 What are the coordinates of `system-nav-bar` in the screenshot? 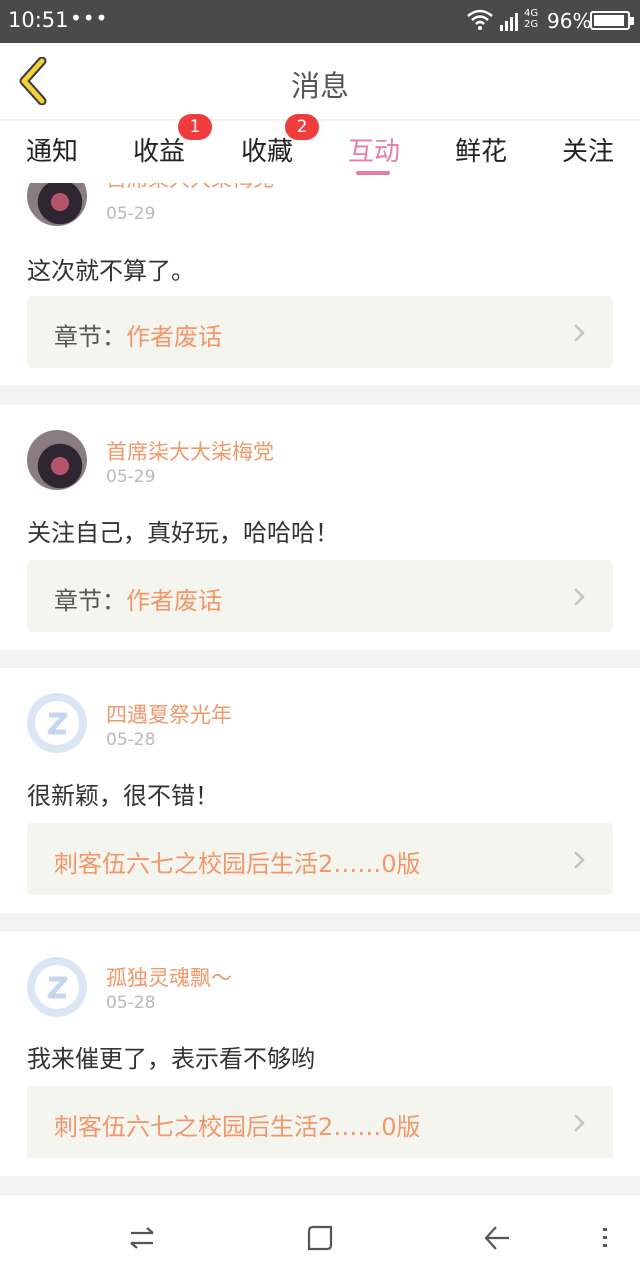 It's located at (320, 1237).